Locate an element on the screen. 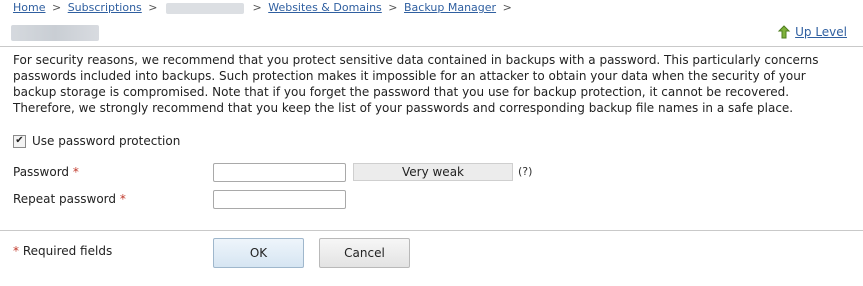  repeat-password-label-row: Repeat password * is located at coordinates (69, 199).